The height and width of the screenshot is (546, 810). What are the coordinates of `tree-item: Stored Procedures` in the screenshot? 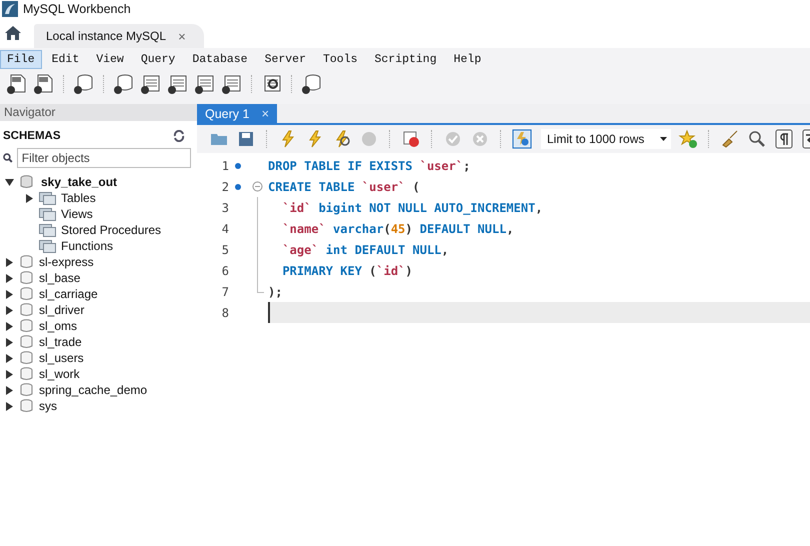 It's located at (111, 230).